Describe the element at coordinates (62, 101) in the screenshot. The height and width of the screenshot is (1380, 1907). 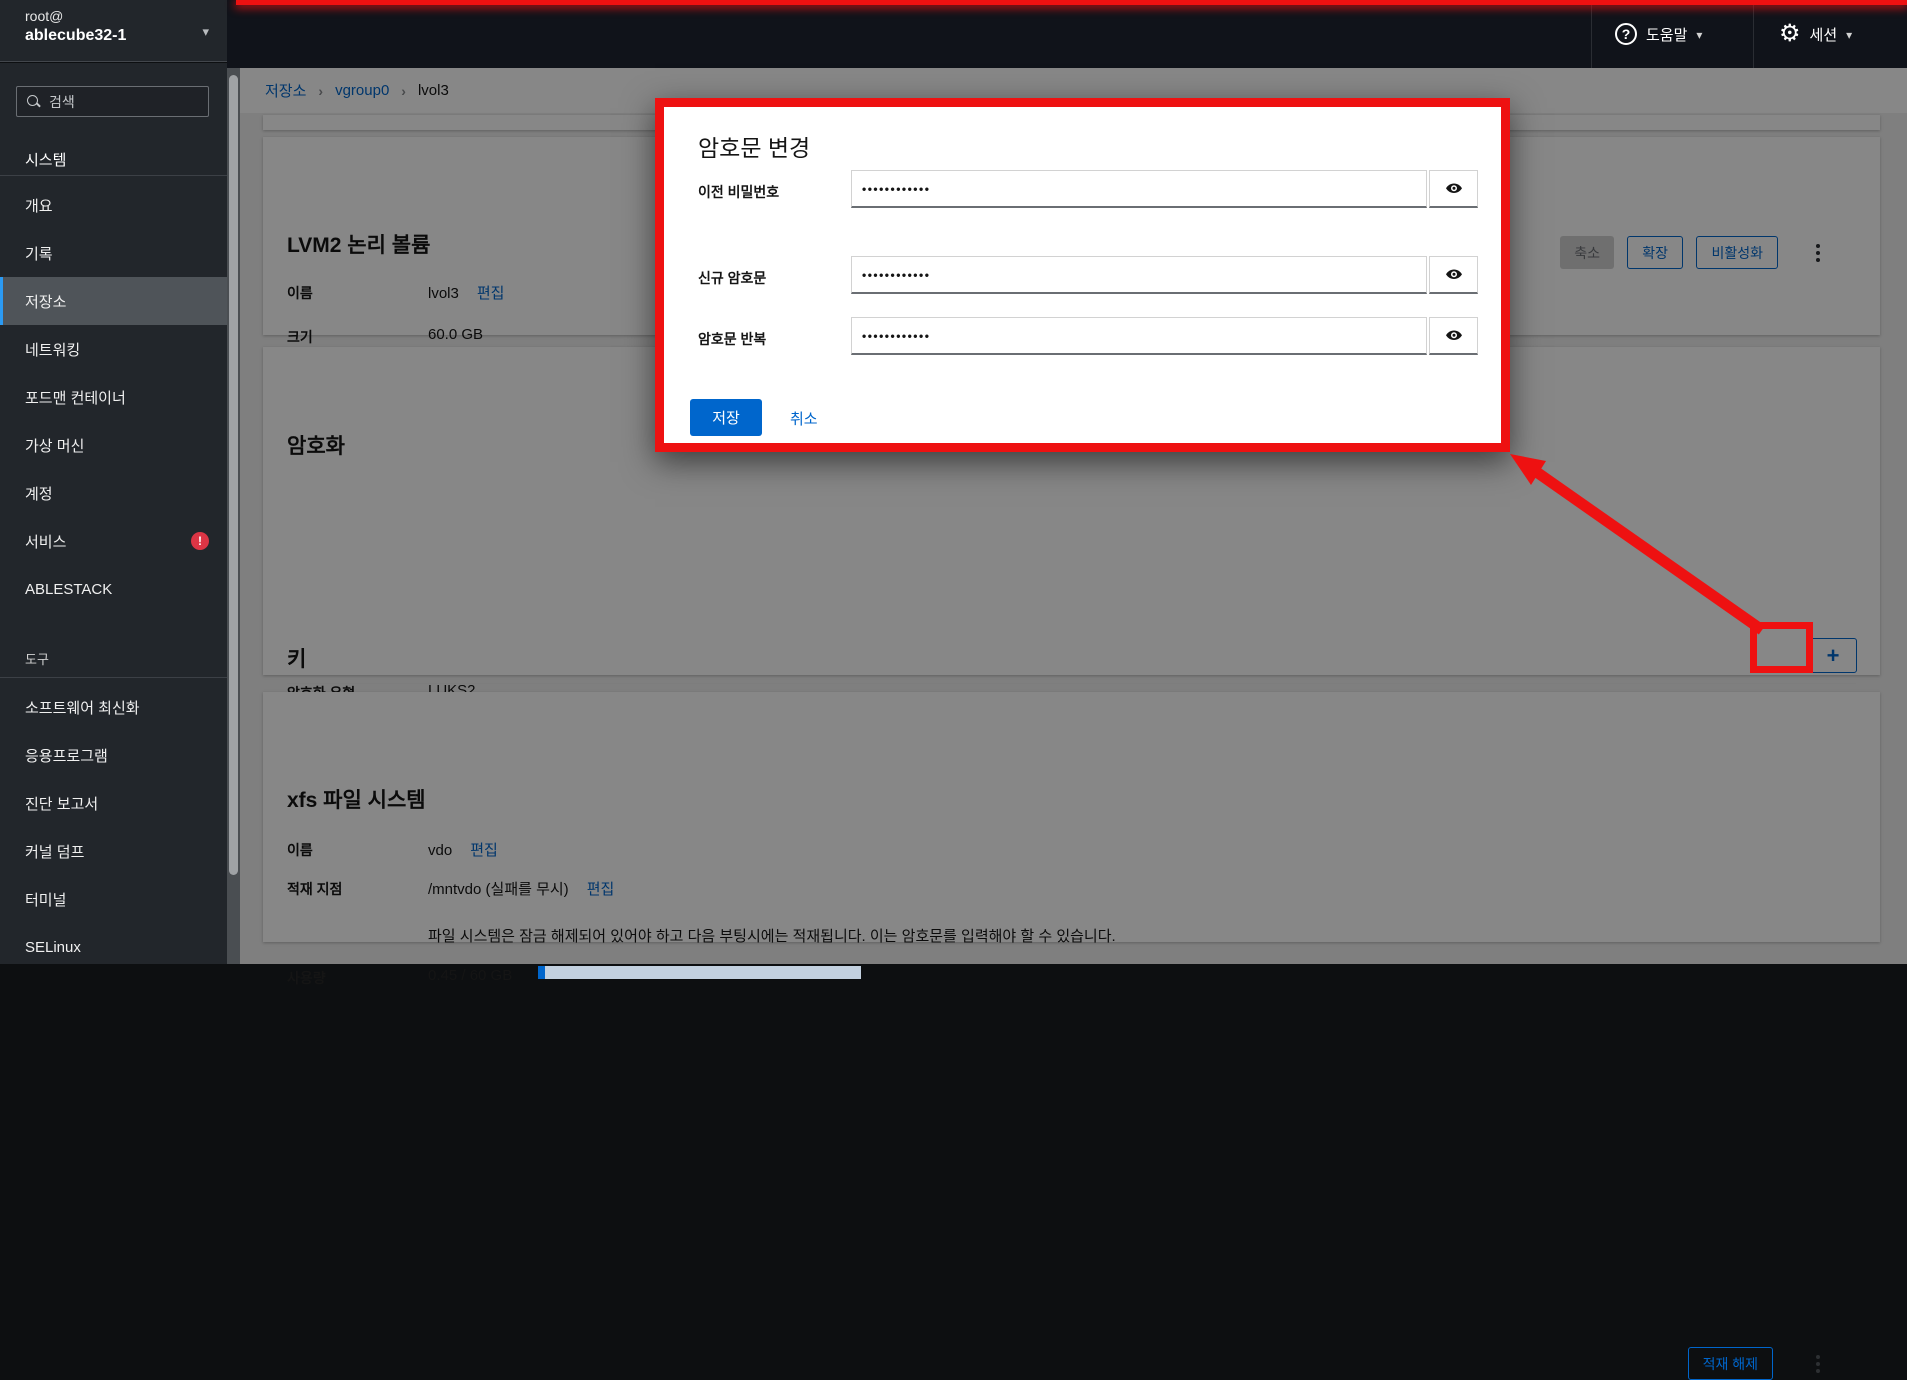
I see `search-placeholder: 검색` at that location.